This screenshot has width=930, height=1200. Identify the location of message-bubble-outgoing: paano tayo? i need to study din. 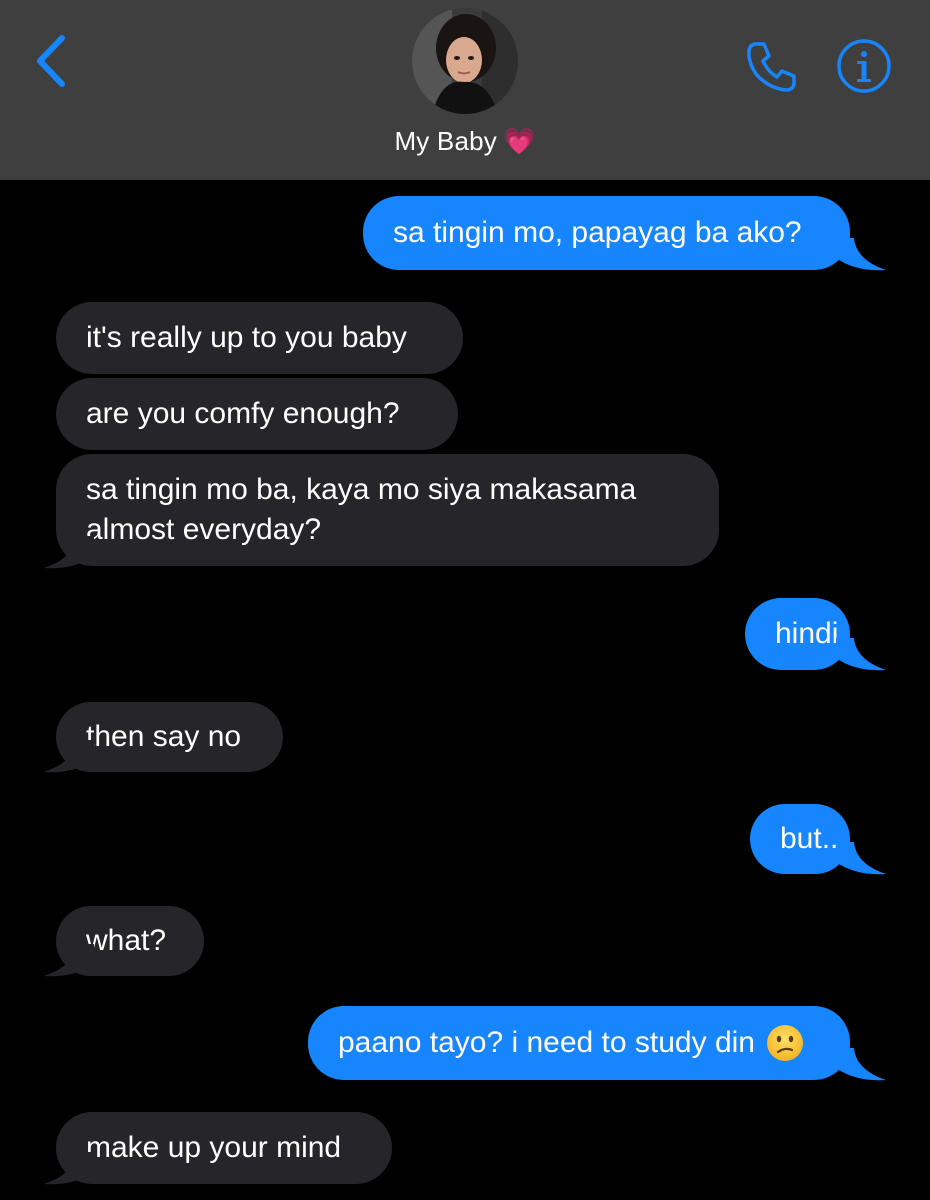
(579, 1043).